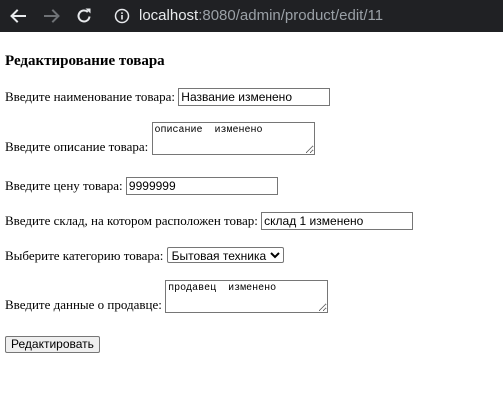  I want to click on seller-textarea: продавец изменено, so click(247, 296).